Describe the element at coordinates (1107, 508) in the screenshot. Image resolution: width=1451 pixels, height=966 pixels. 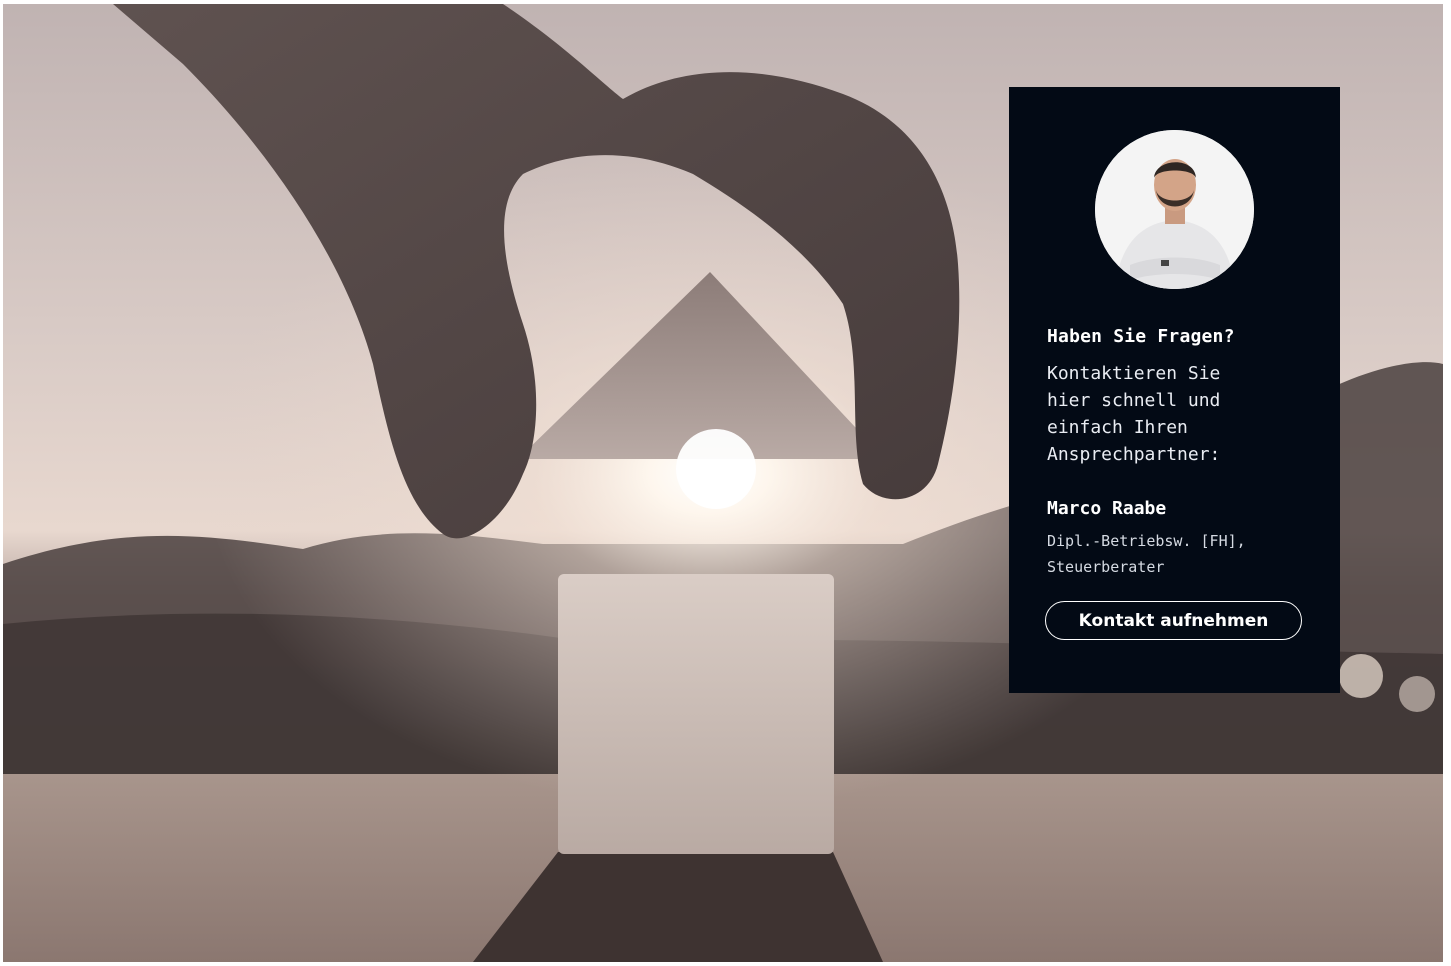
I see `person-name: Marco Raabe` at that location.